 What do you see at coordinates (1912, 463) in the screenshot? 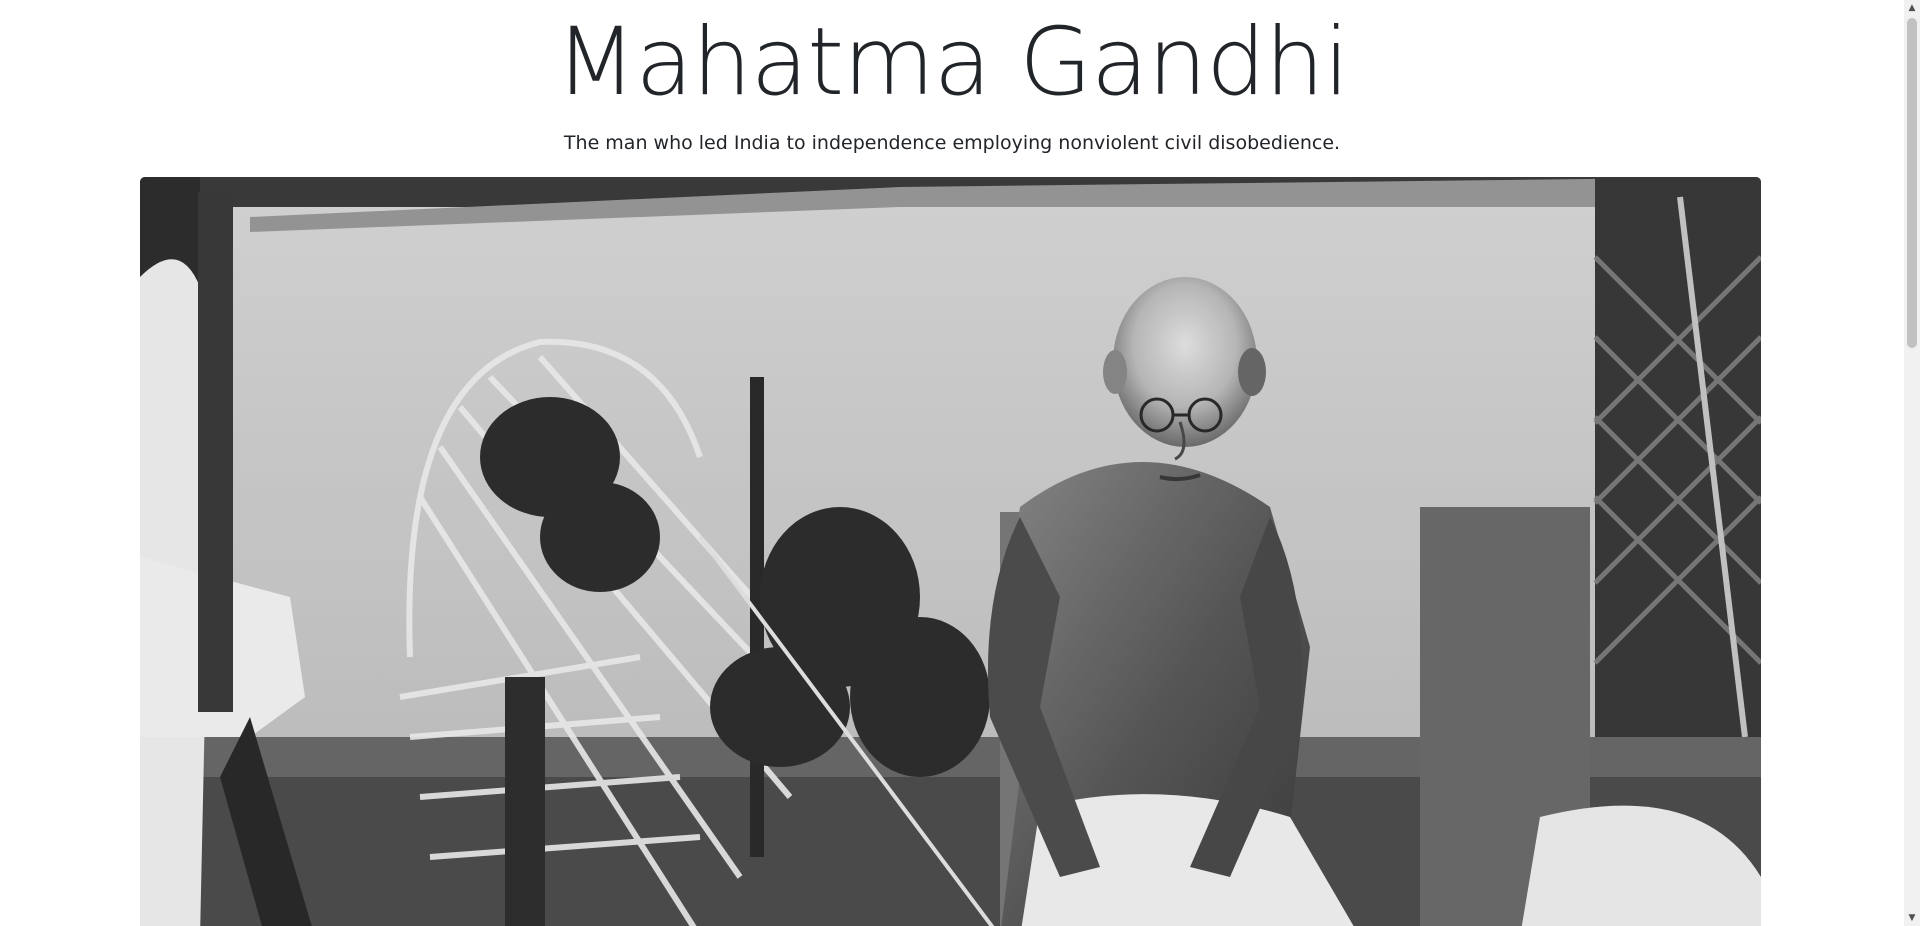
I see `vertical-scrollbar: ▲ ▼` at bounding box center [1912, 463].